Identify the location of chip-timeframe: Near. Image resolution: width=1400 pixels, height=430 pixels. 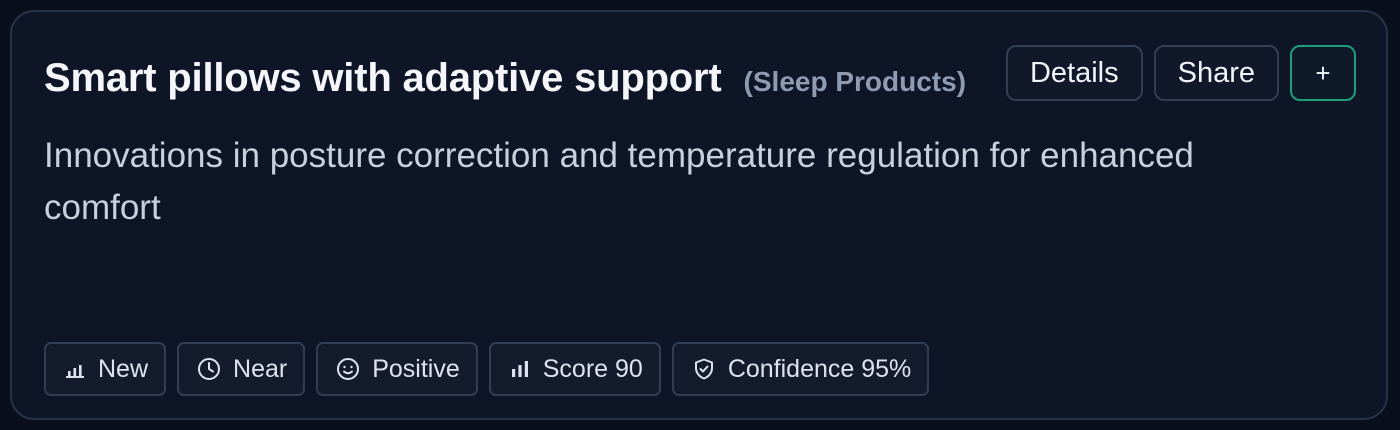
(241, 369).